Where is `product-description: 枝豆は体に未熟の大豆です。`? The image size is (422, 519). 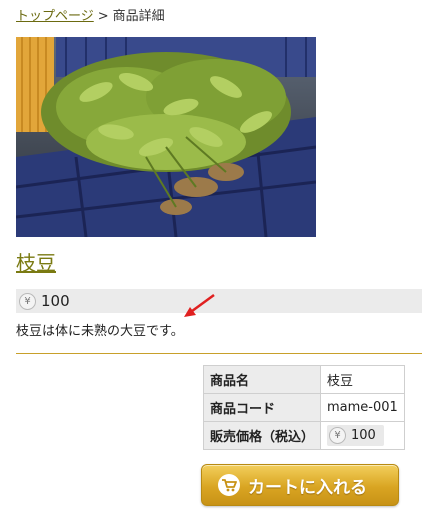 product-description: 枝豆は体に未熟の大豆です。 is located at coordinates (100, 331).